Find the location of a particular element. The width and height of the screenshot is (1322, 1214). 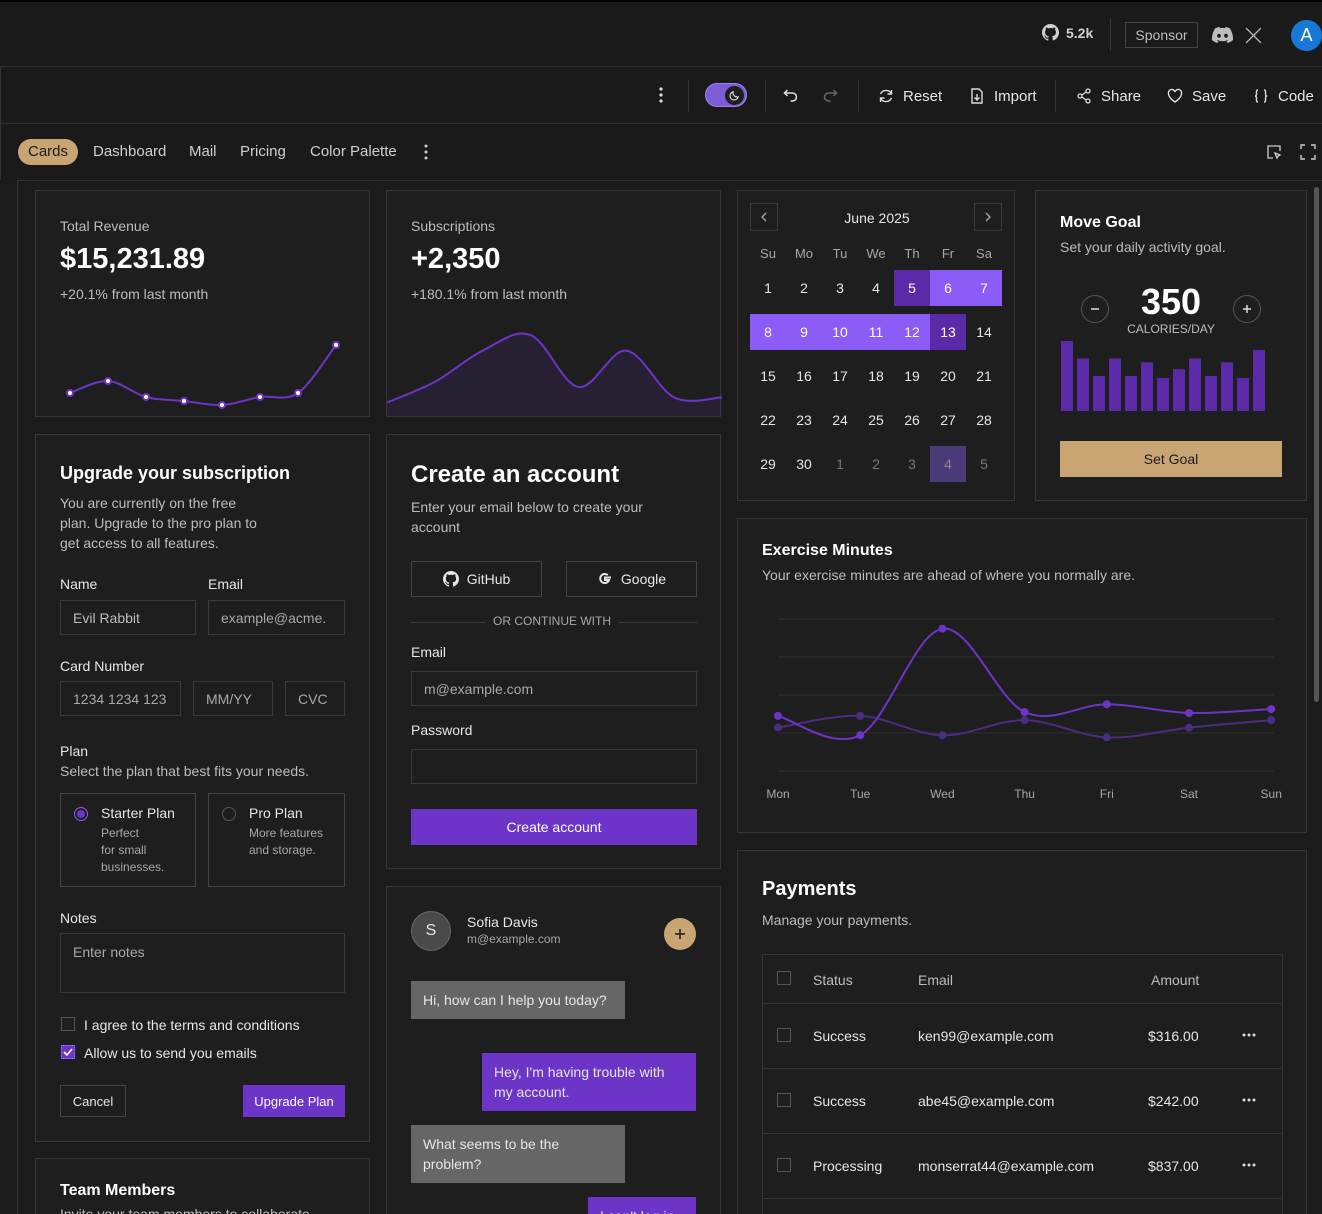

calendar-day: 20 is located at coordinates (948, 376).